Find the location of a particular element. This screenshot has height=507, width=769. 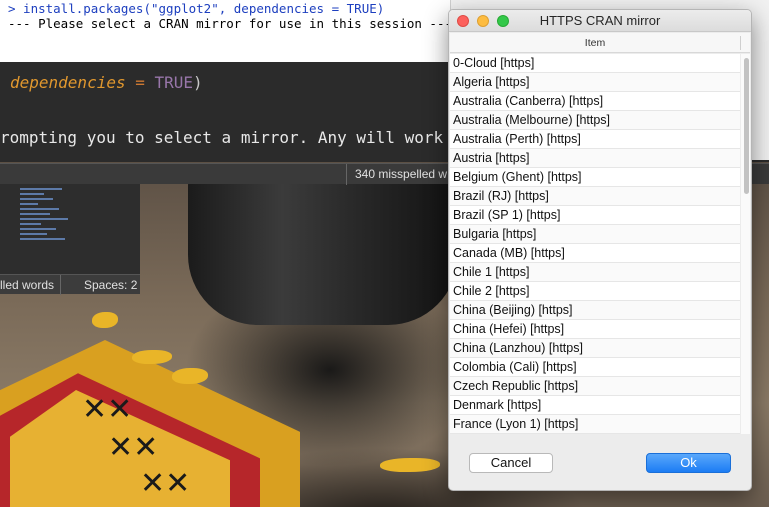

mirror-list-item: Bulgaria [https] is located at coordinates (595, 234).